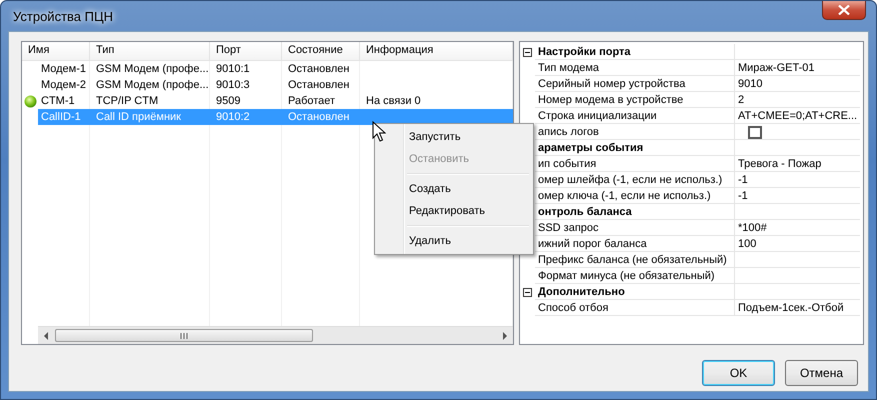 Image resolution: width=877 pixels, height=400 pixels. Describe the element at coordinates (738, 373) in the screenshot. I see `ok-button: OK` at that location.